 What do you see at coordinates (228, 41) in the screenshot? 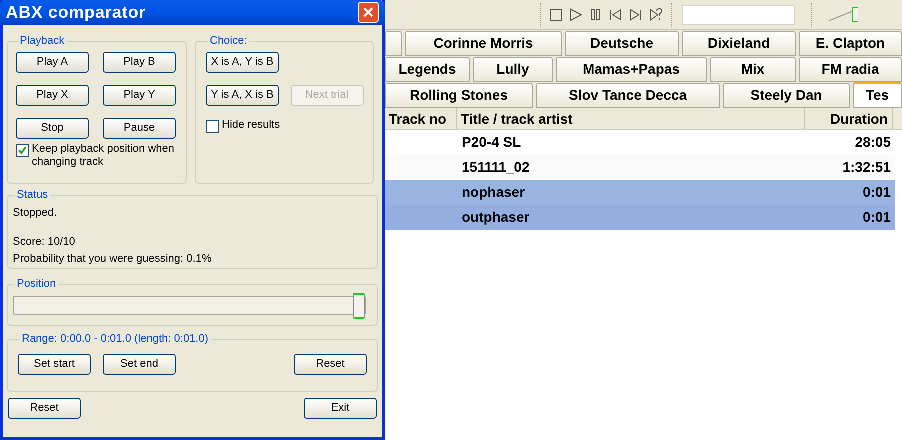
I see `group-label: Choice:` at bounding box center [228, 41].